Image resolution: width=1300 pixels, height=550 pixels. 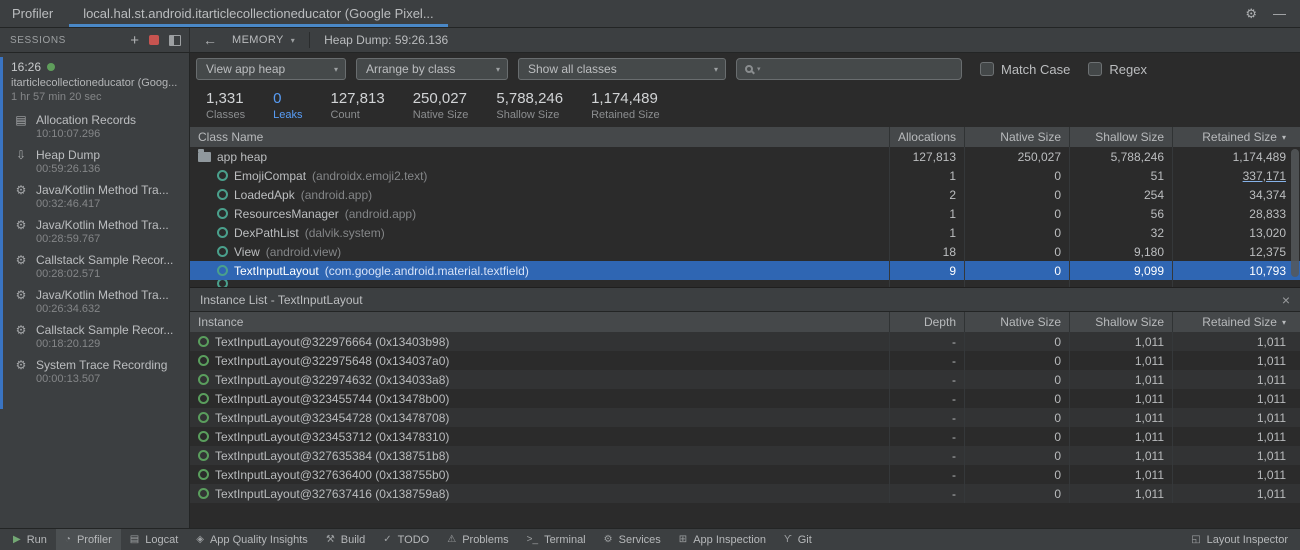 I want to click on stat-label: Native Size, so click(x=440, y=115).